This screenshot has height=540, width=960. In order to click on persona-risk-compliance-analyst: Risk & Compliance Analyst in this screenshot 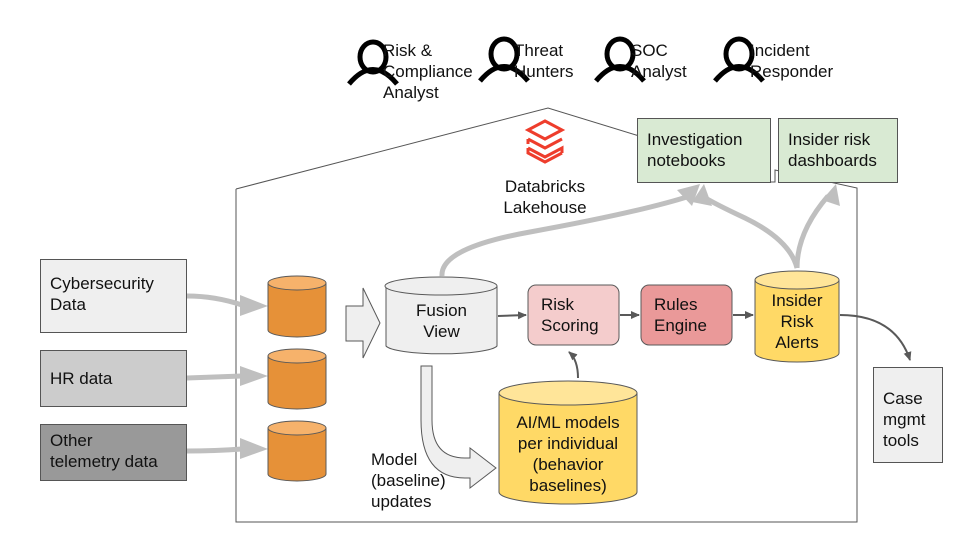, I will do `click(428, 71)`.